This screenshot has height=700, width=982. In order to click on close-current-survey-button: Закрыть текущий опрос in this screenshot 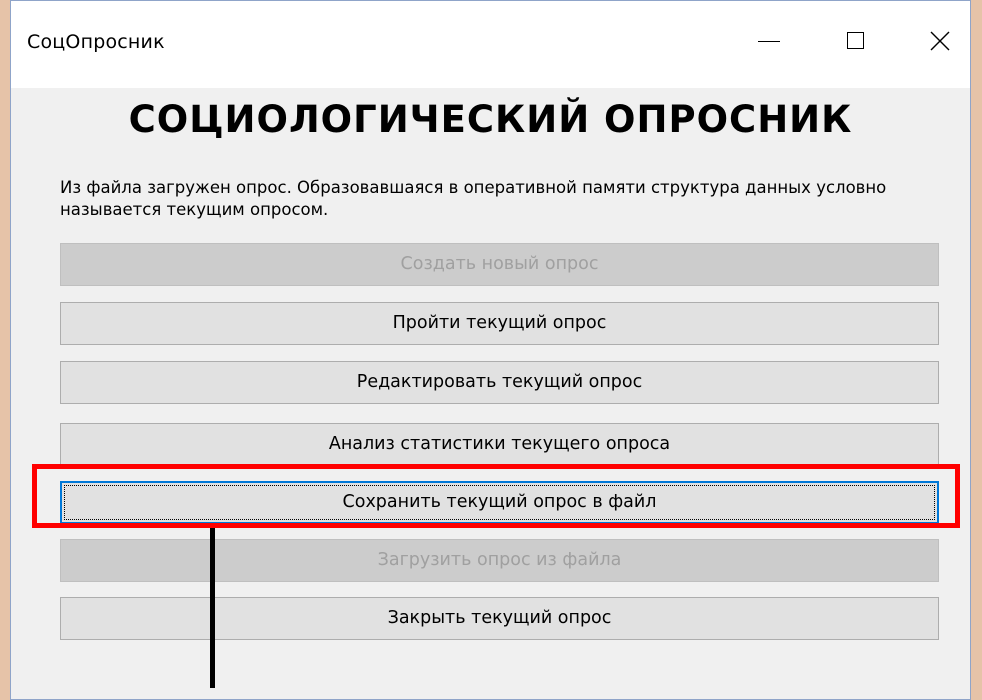, I will do `click(499, 618)`.